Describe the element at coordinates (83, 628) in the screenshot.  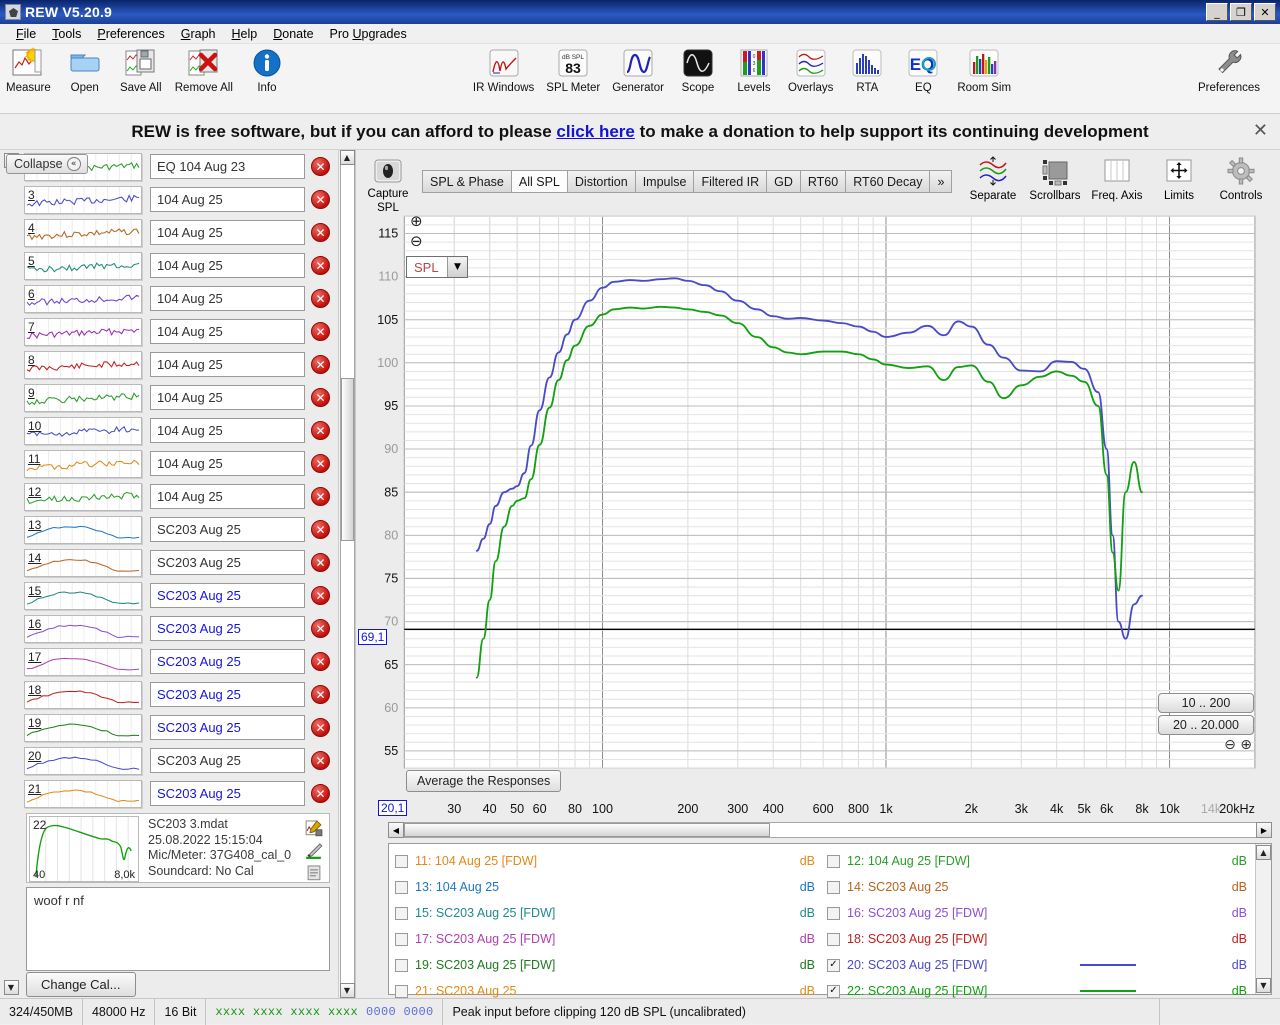
I see `measurement-thumbnail: 16` at that location.